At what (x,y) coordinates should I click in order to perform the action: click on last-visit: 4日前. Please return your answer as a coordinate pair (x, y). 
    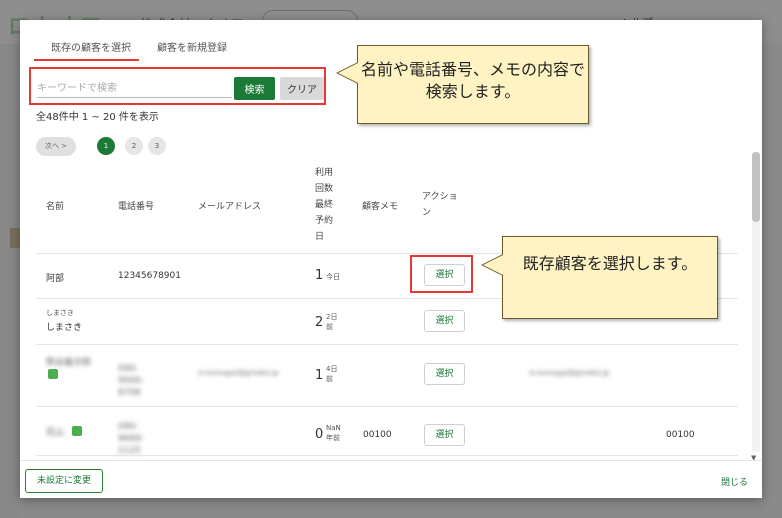
    Looking at the image, I should click on (332, 374).